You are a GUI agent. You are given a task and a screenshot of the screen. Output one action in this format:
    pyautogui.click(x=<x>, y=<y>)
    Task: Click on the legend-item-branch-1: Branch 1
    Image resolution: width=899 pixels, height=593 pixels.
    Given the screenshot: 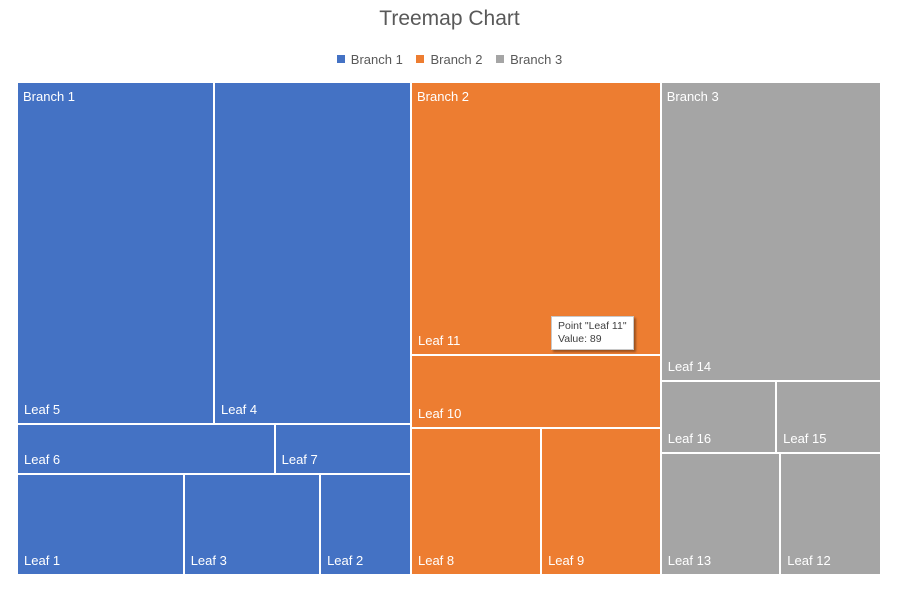 What is the action you would take?
    pyautogui.click(x=369, y=59)
    